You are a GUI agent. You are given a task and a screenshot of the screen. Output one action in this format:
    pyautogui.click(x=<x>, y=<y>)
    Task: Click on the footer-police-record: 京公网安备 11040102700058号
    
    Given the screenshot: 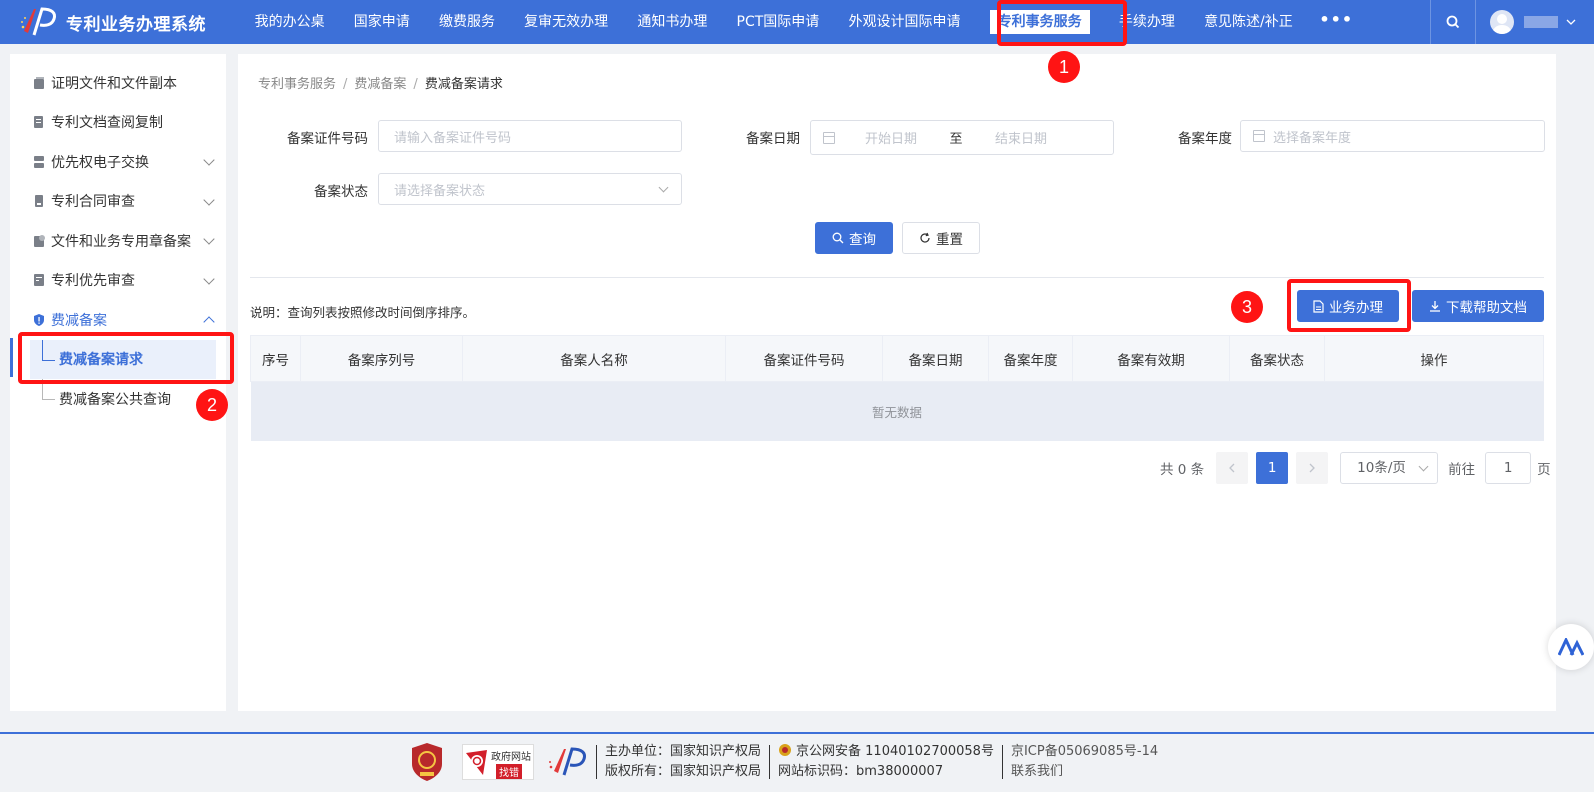 What is the action you would take?
    pyautogui.click(x=895, y=751)
    